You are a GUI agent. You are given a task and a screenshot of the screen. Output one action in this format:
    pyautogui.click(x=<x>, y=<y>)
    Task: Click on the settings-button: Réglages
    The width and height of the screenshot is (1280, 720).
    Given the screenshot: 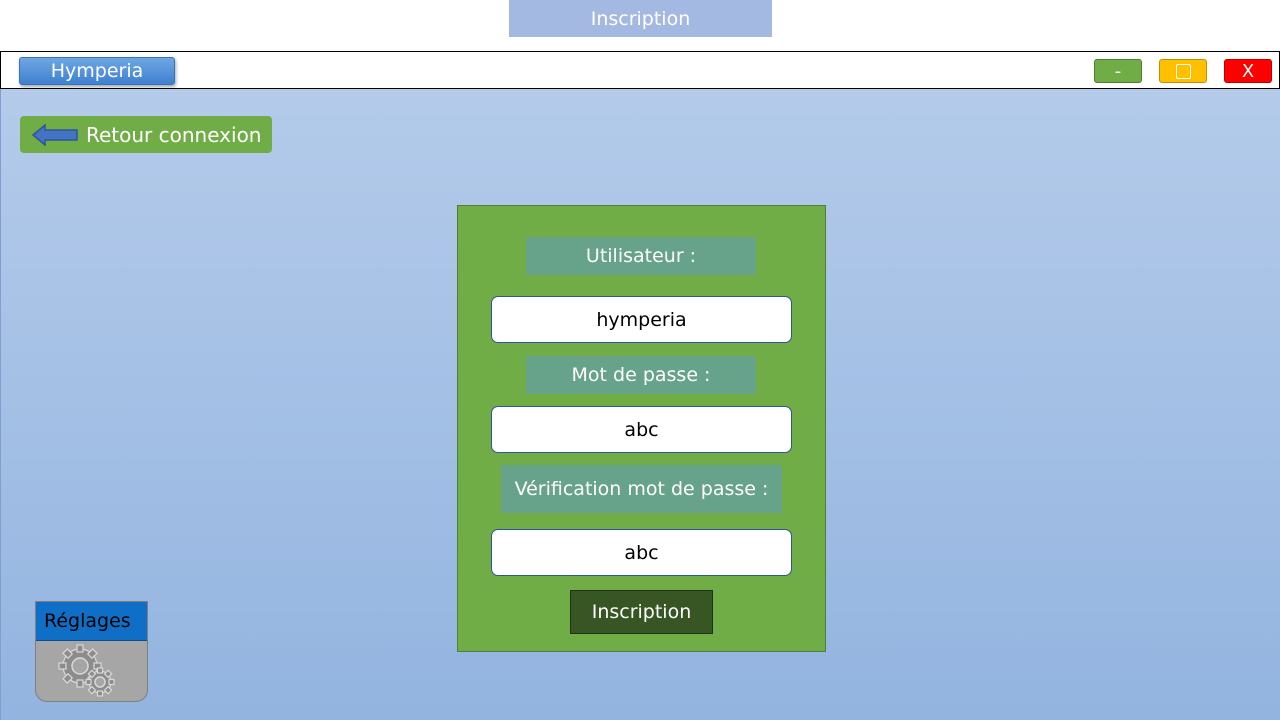 What is the action you would take?
    pyautogui.click(x=91, y=651)
    